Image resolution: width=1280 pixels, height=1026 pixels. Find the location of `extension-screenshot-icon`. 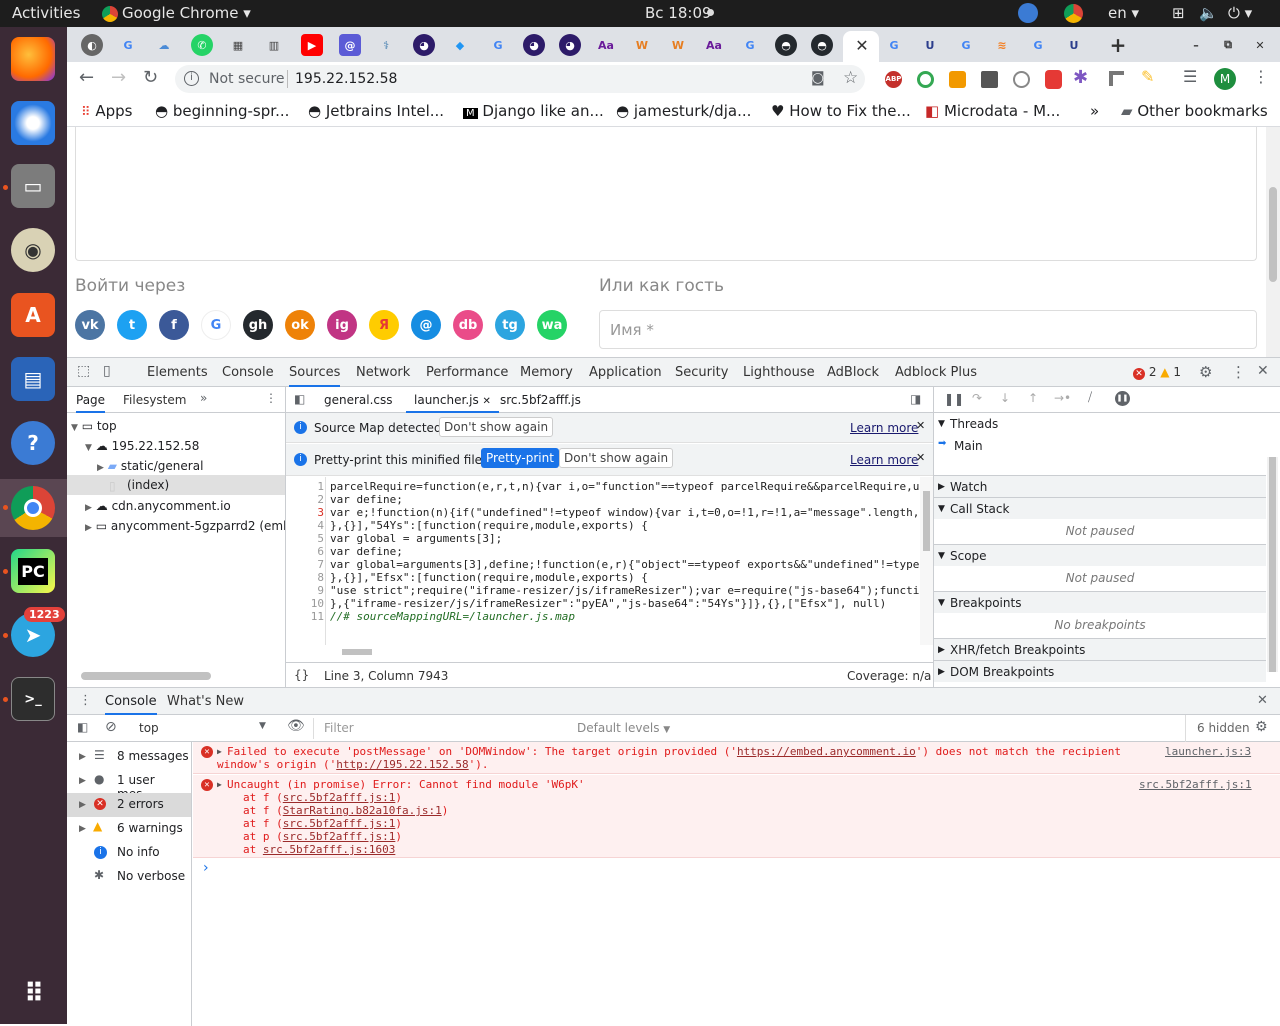

extension-screenshot-icon is located at coordinates (989, 79).